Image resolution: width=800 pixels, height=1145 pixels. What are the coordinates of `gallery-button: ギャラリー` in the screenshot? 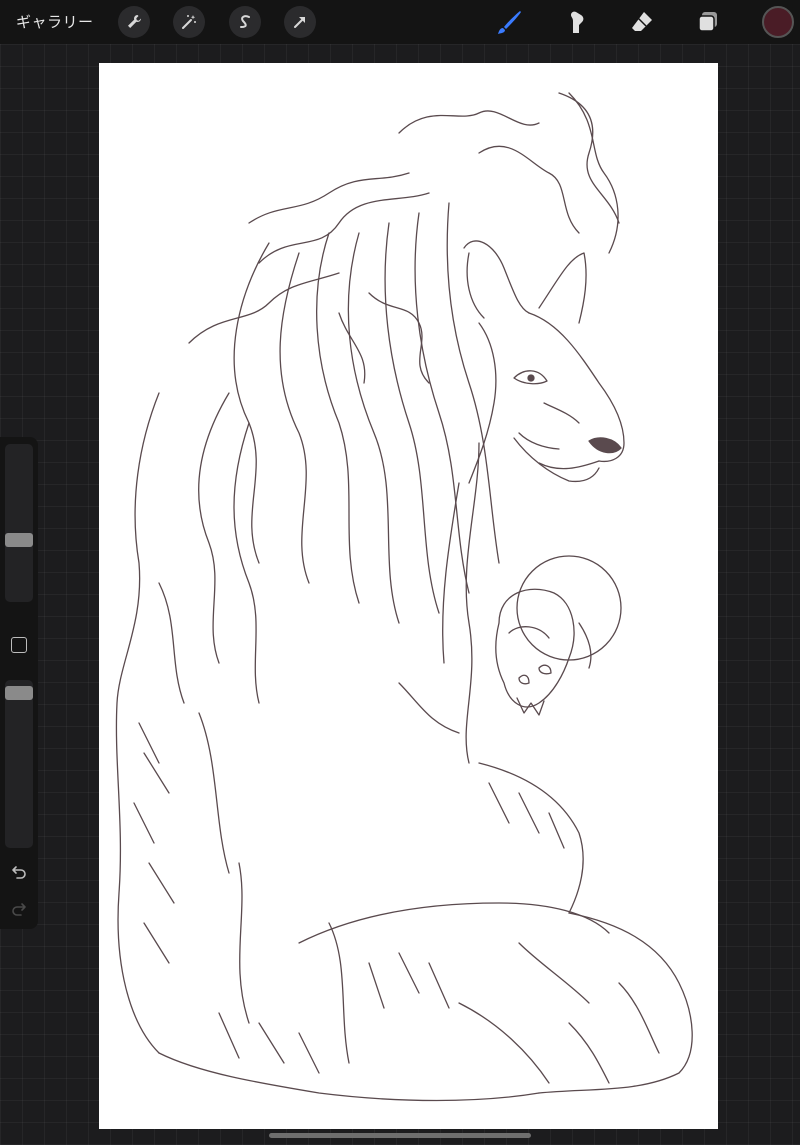 It's located at (55, 21).